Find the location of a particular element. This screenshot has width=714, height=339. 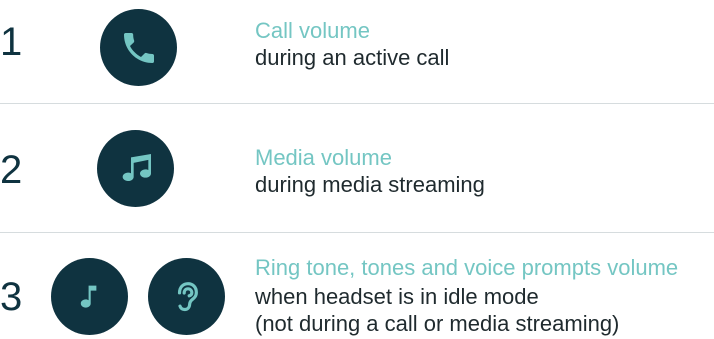

row-title: Call volume is located at coordinates (312, 30).